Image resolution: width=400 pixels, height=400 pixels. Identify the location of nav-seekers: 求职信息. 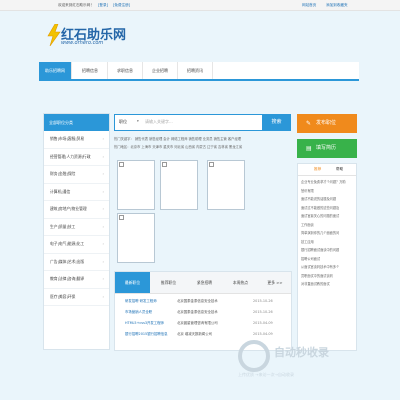
(125, 70).